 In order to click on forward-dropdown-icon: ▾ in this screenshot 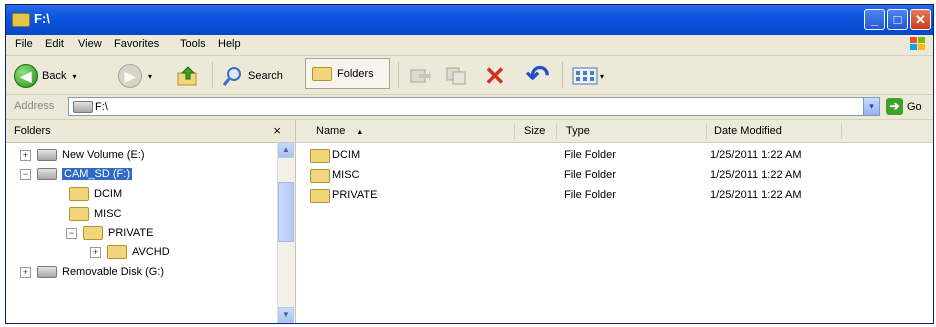, I will do `click(150, 76)`.